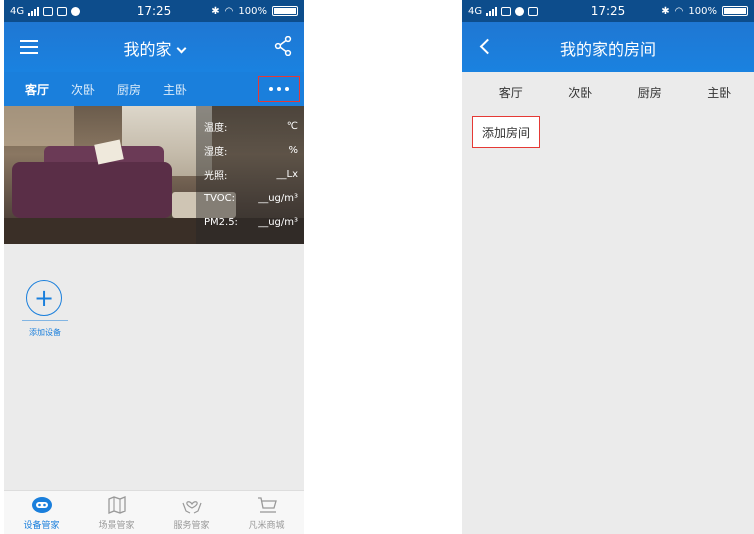  I want to click on nav-label: 设备管家, so click(41, 526).